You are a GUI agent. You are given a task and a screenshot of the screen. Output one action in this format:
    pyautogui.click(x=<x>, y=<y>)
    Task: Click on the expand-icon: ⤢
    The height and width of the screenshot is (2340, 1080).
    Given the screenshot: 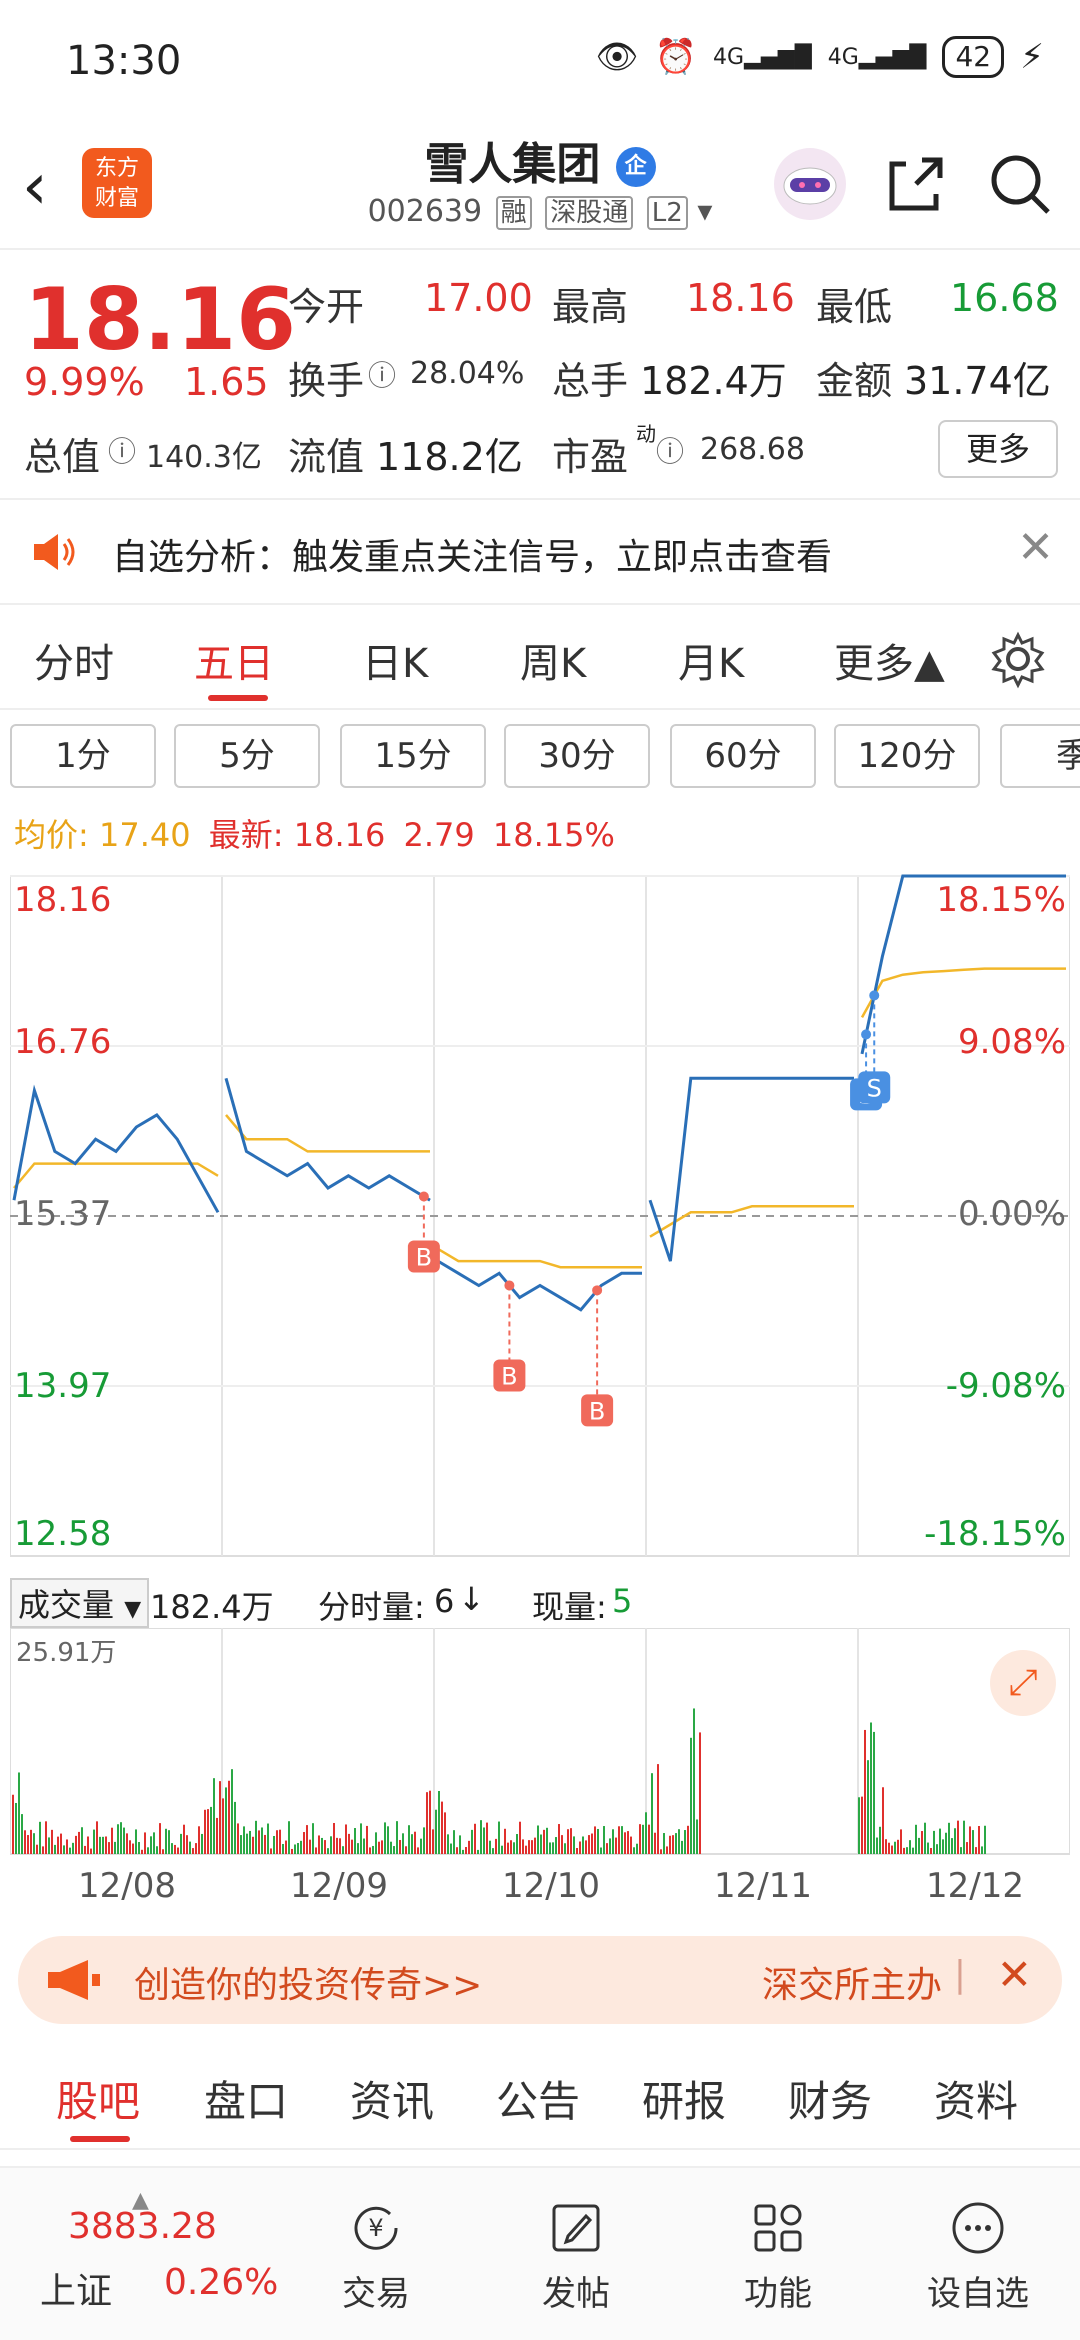 What is the action you would take?
    pyautogui.click(x=1023, y=1683)
    